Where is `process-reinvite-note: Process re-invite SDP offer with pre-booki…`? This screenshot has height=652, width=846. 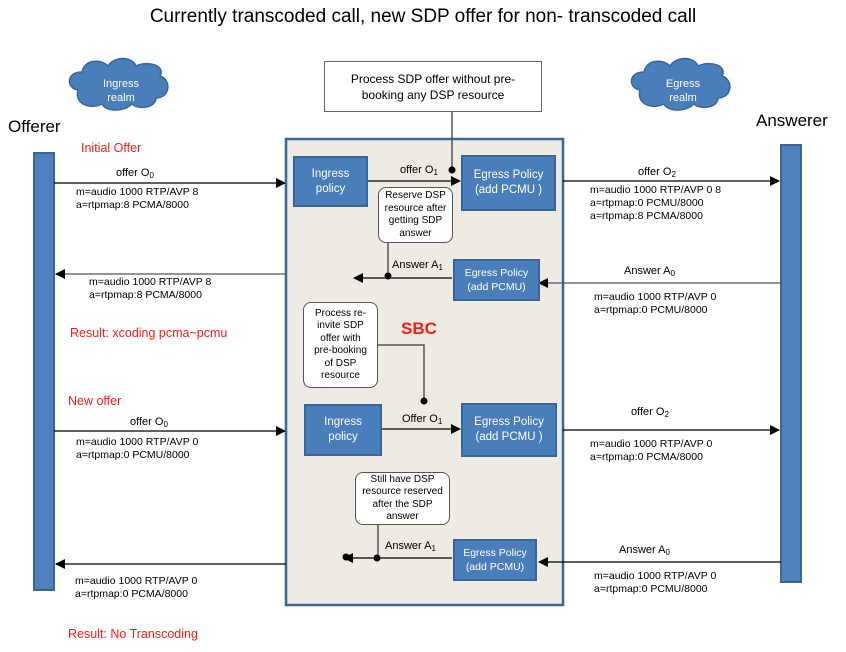 process-reinvite-note: Process re-invite SDP offer with pre-booki… is located at coordinates (340, 345).